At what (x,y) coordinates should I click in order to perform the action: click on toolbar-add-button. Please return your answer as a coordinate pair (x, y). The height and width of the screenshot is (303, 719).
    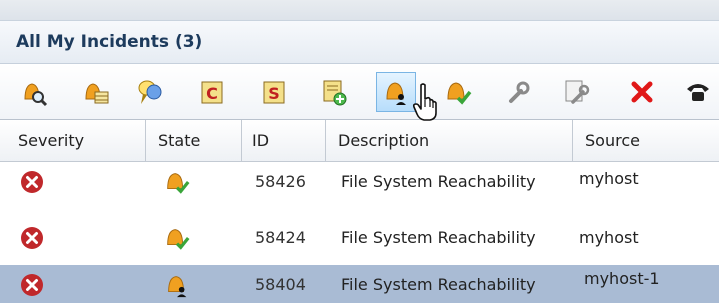
    Looking at the image, I should click on (334, 92).